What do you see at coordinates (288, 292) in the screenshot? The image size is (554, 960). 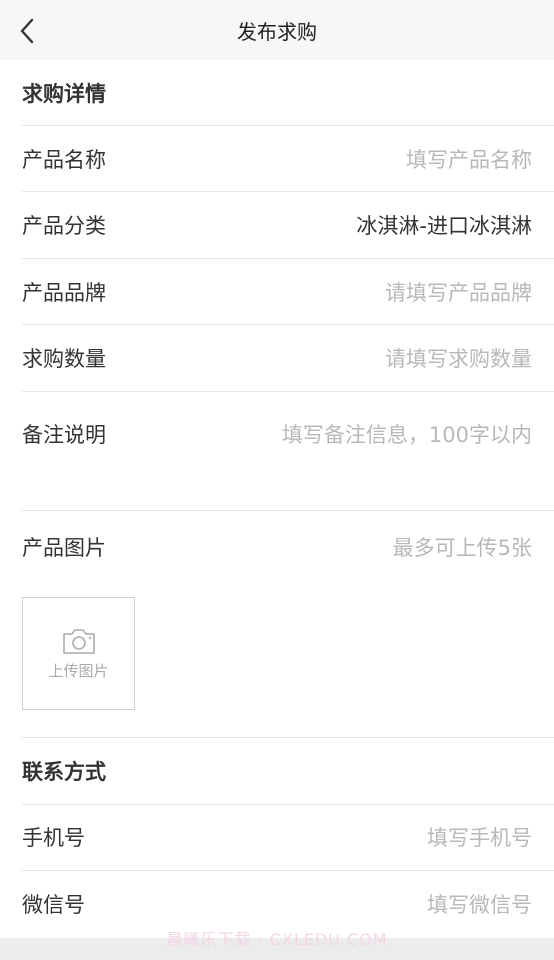 I see `field-product-brand: 产品品牌 请填写产品品牌` at bounding box center [288, 292].